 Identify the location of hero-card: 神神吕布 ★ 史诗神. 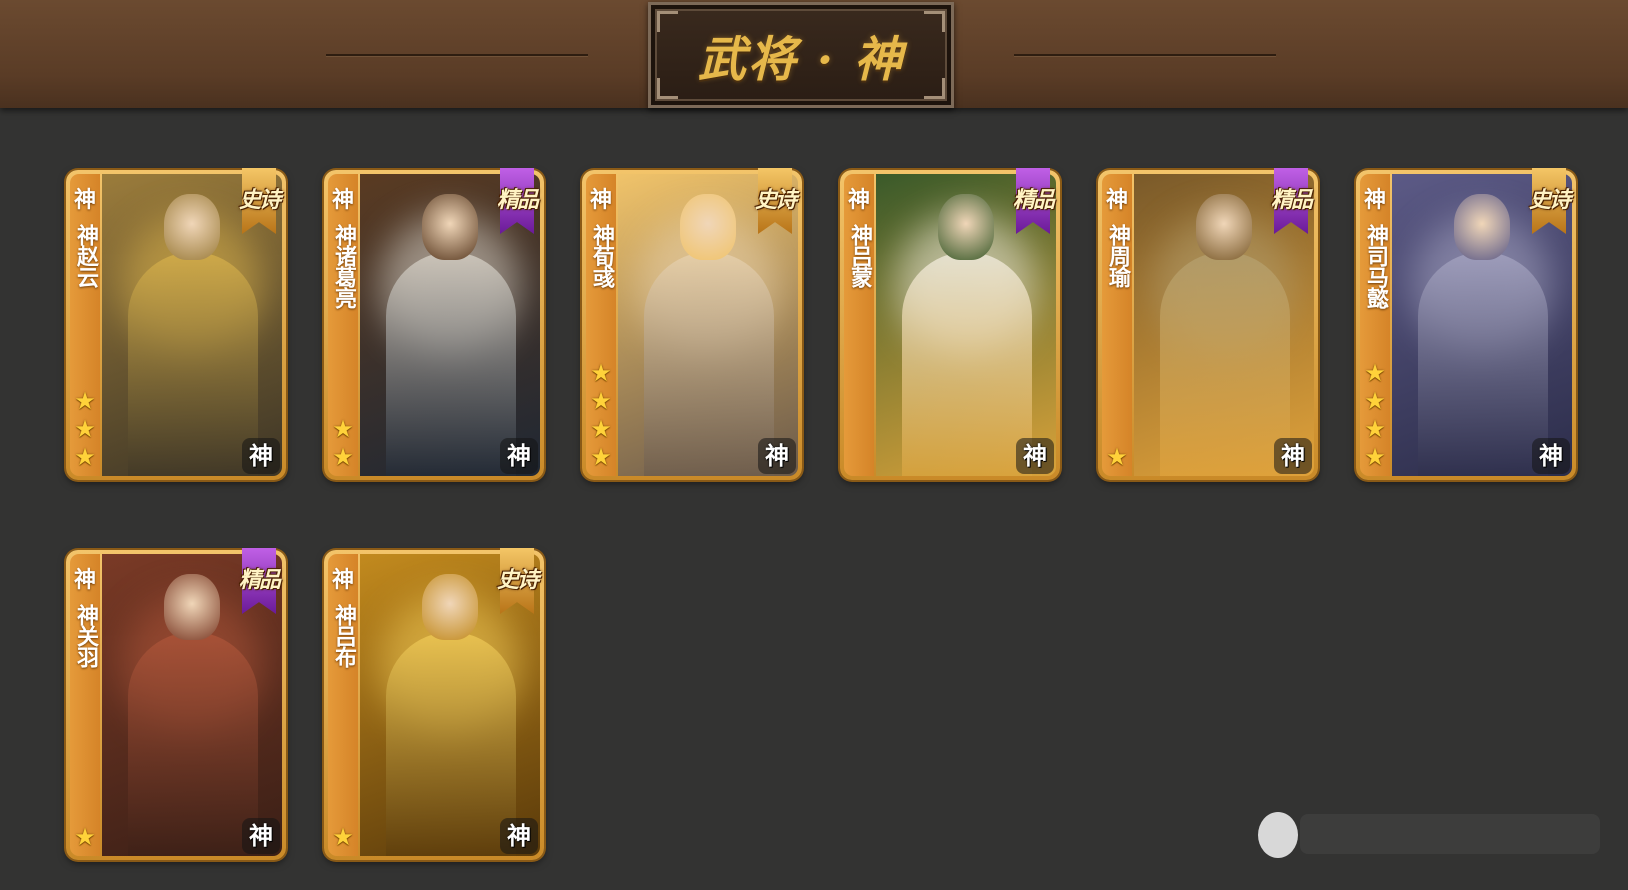
(434, 704).